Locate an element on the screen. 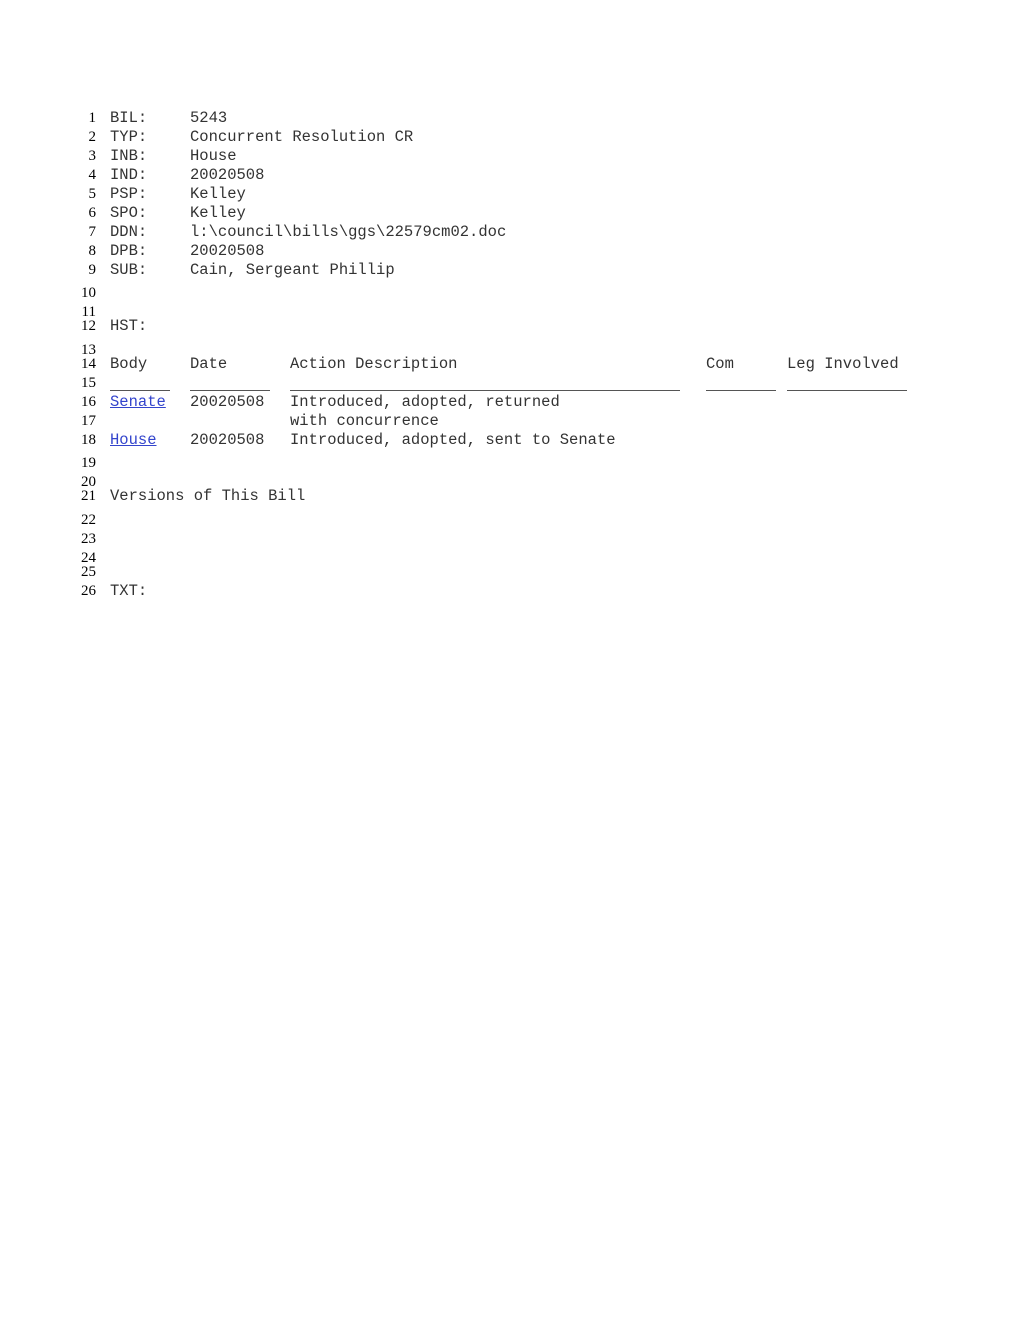 The height and width of the screenshot is (1320, 1020). field-value-spo: Kelley is located at coordinates (218, 213).